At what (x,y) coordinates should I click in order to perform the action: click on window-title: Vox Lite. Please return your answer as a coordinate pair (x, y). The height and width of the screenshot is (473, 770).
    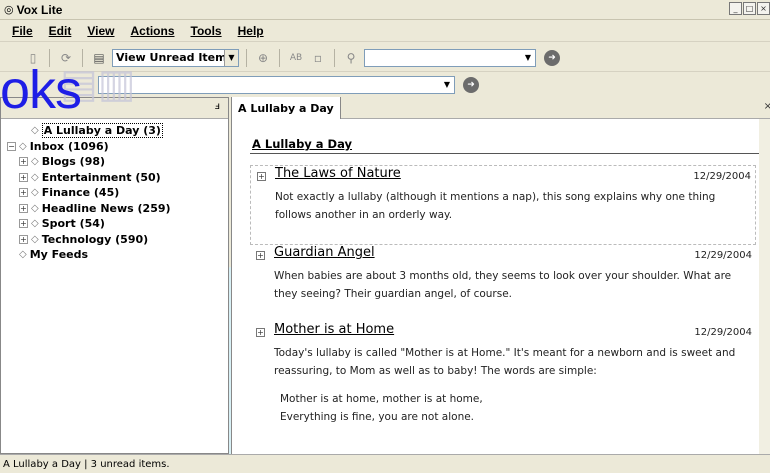
    Looking at the image, I should click on (39, 9).